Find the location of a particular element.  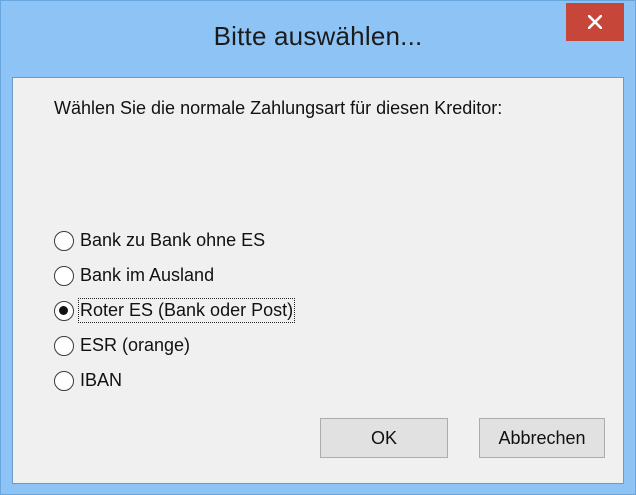

cancel-button: Abbrechen is located at coordinates (542, 438).